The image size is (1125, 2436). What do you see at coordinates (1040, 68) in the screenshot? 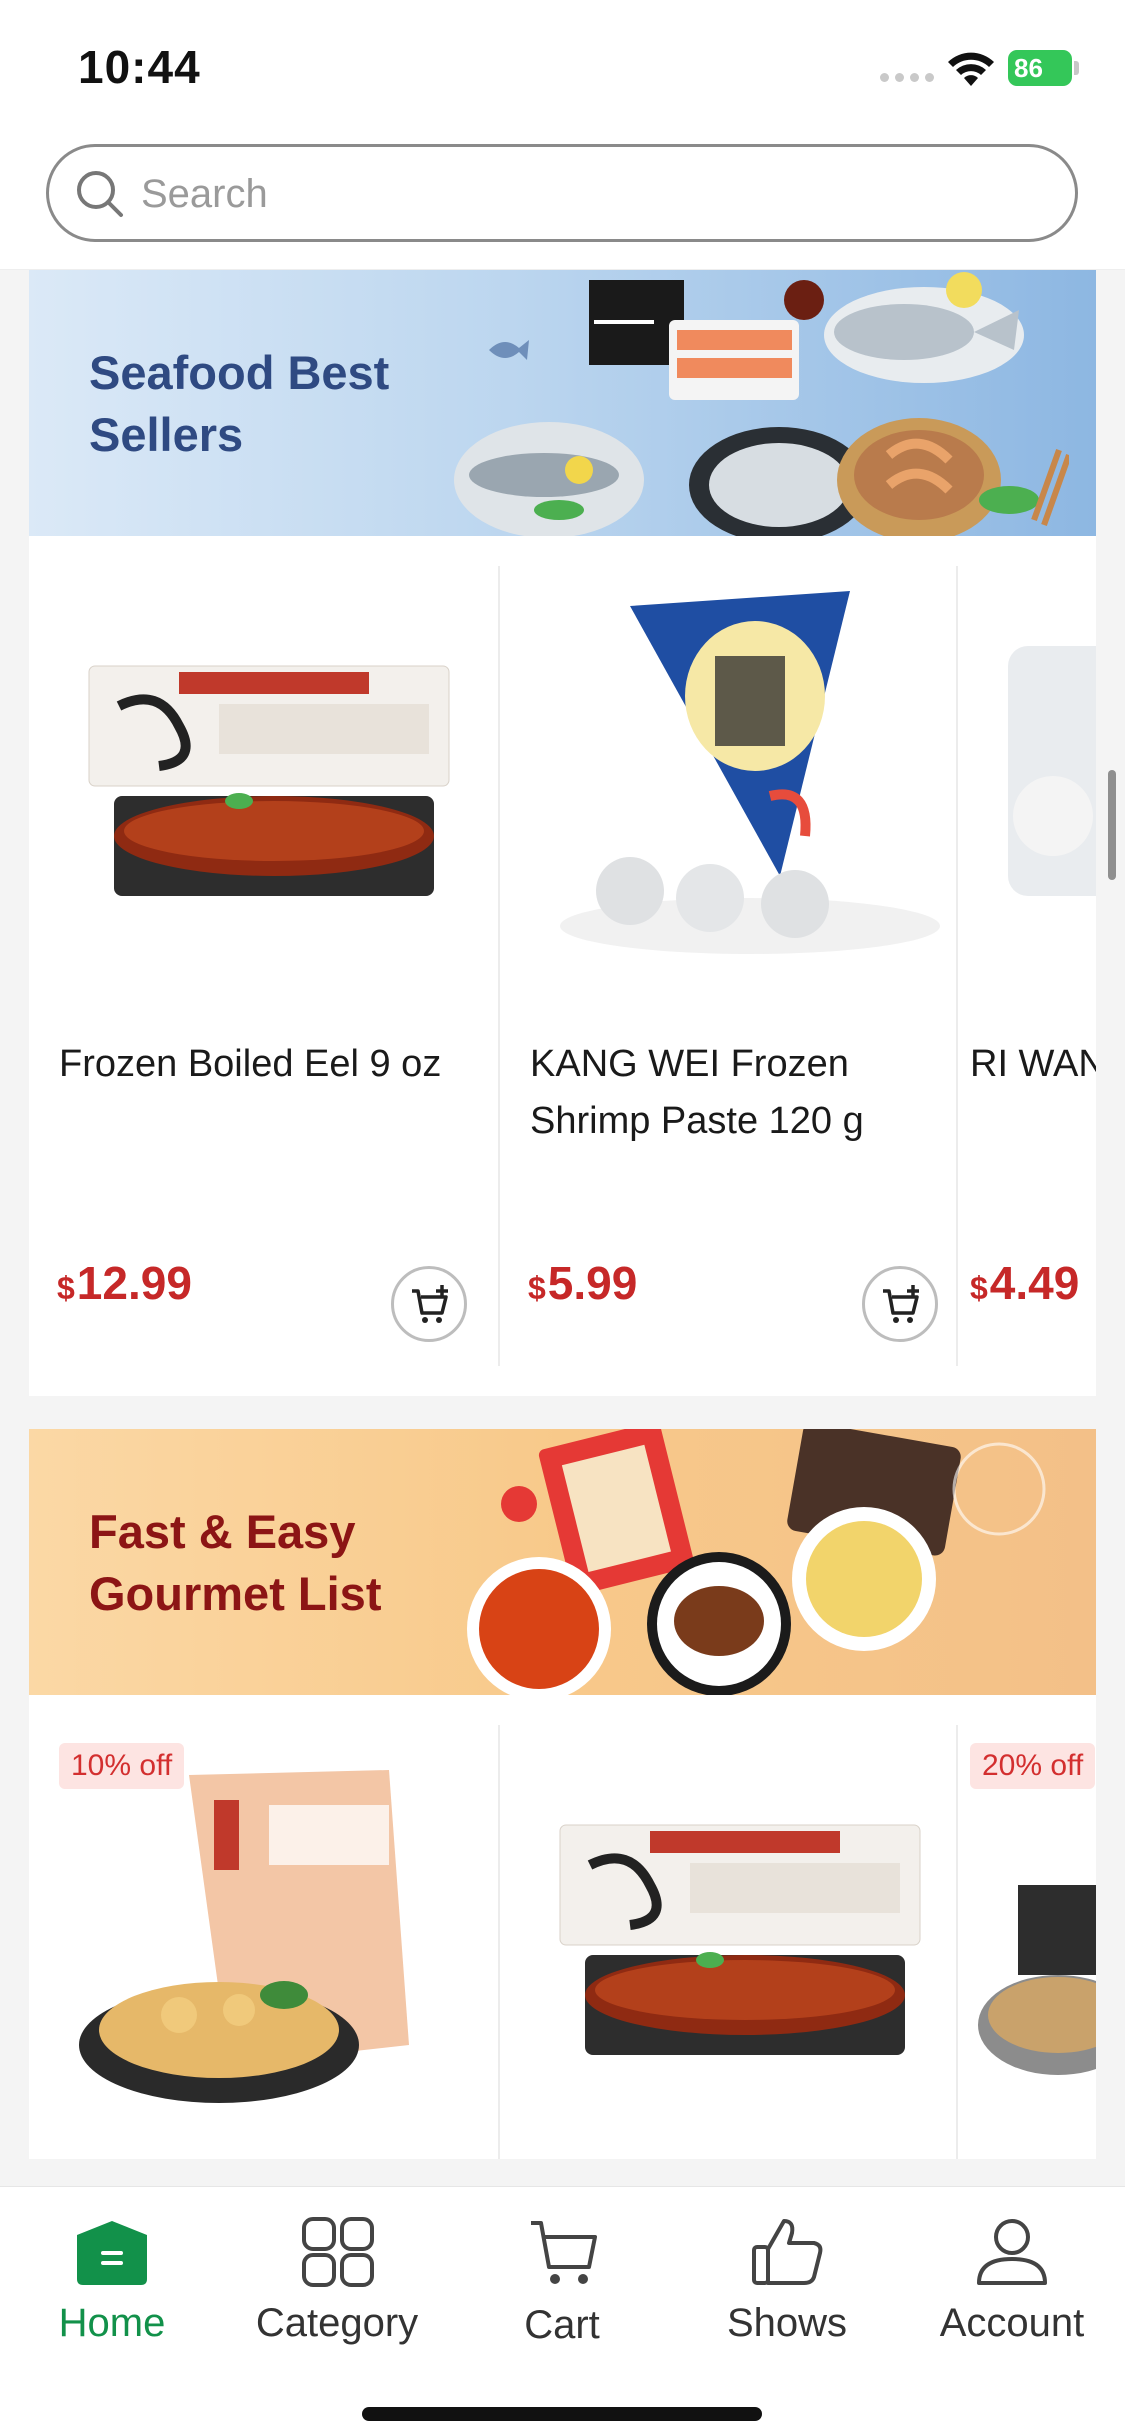
I see `battery-level: 86` at bounding box center [1040, 68].